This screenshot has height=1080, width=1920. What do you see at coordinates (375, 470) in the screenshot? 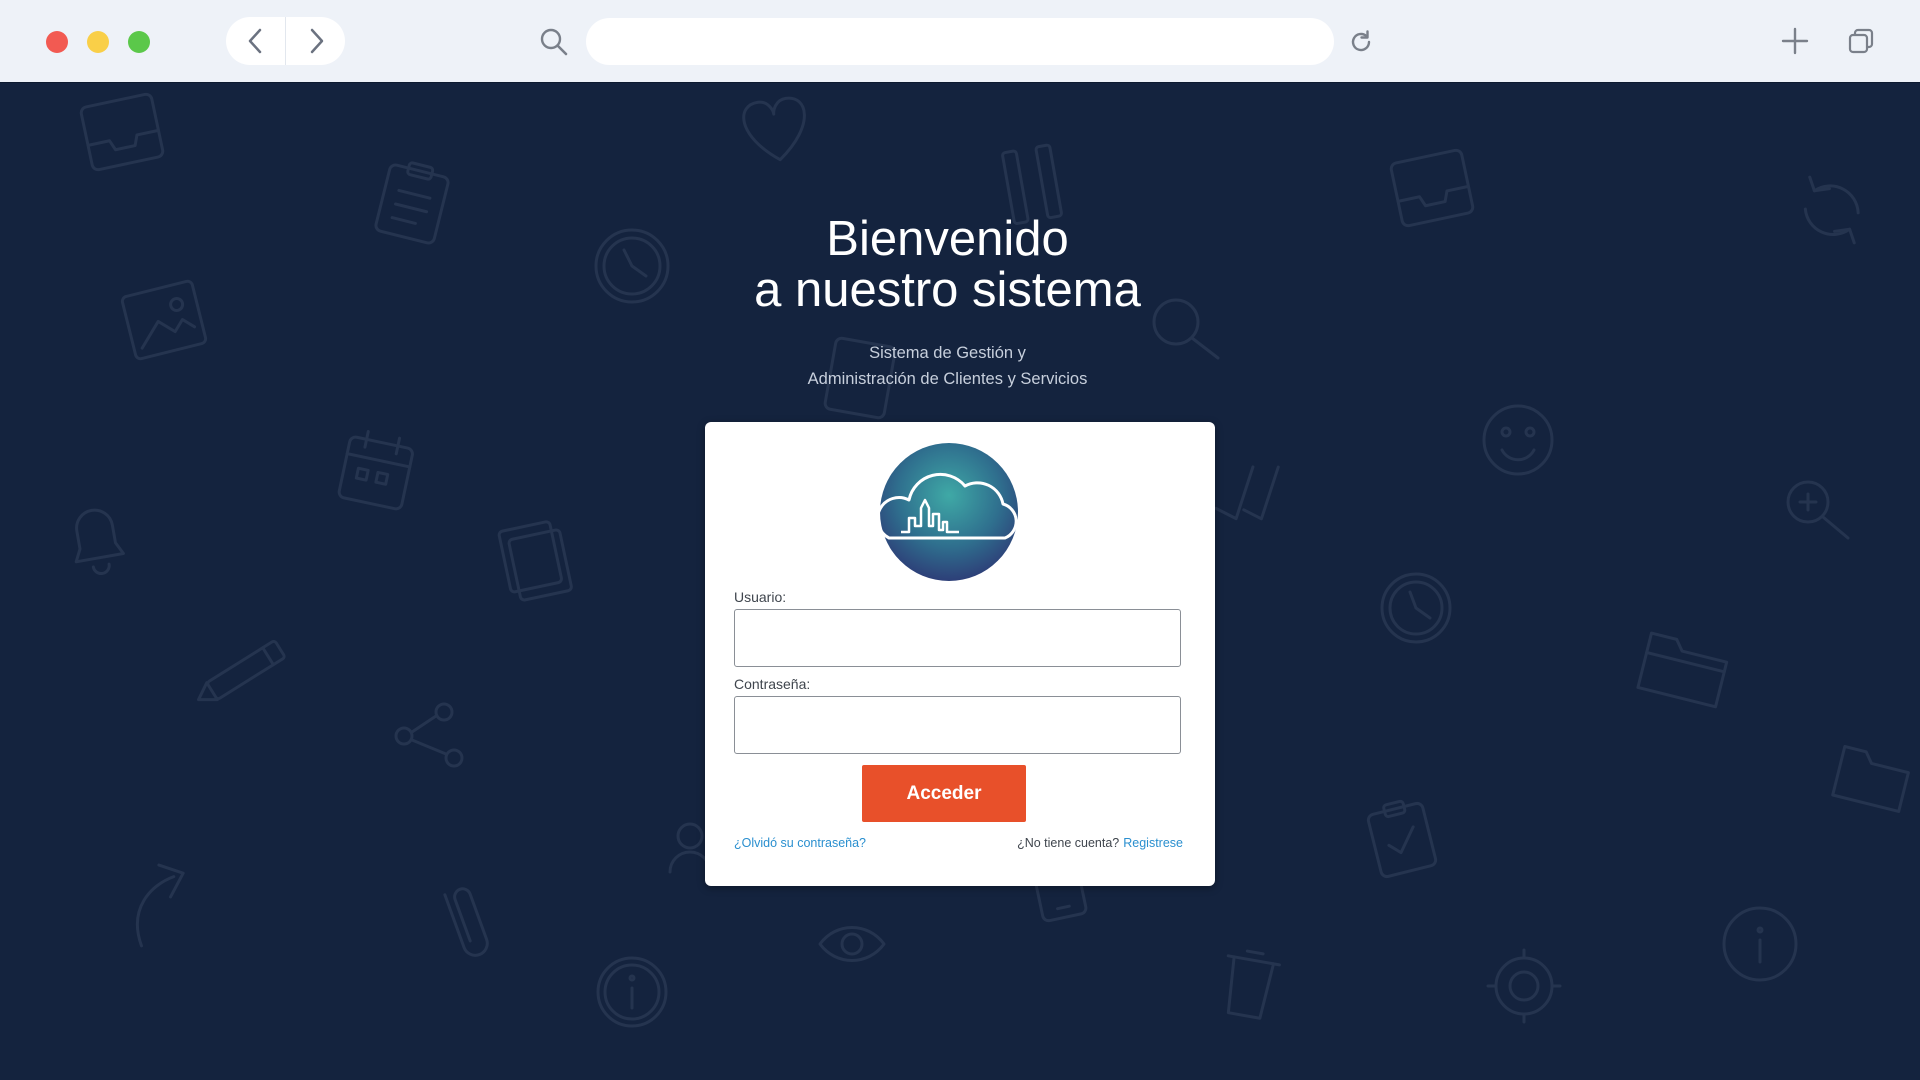
I see `calendar-doodle-icon` at bounding box center [375, 470].